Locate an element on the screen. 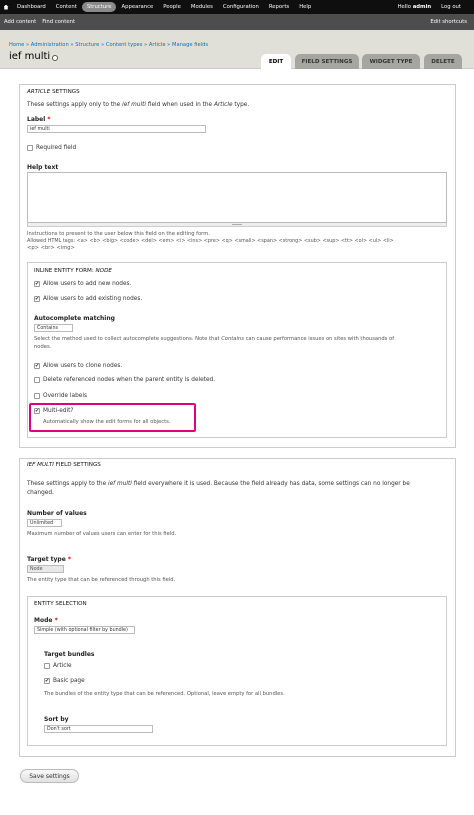  label-field-label: Label * is located at coordinates (39, 119).